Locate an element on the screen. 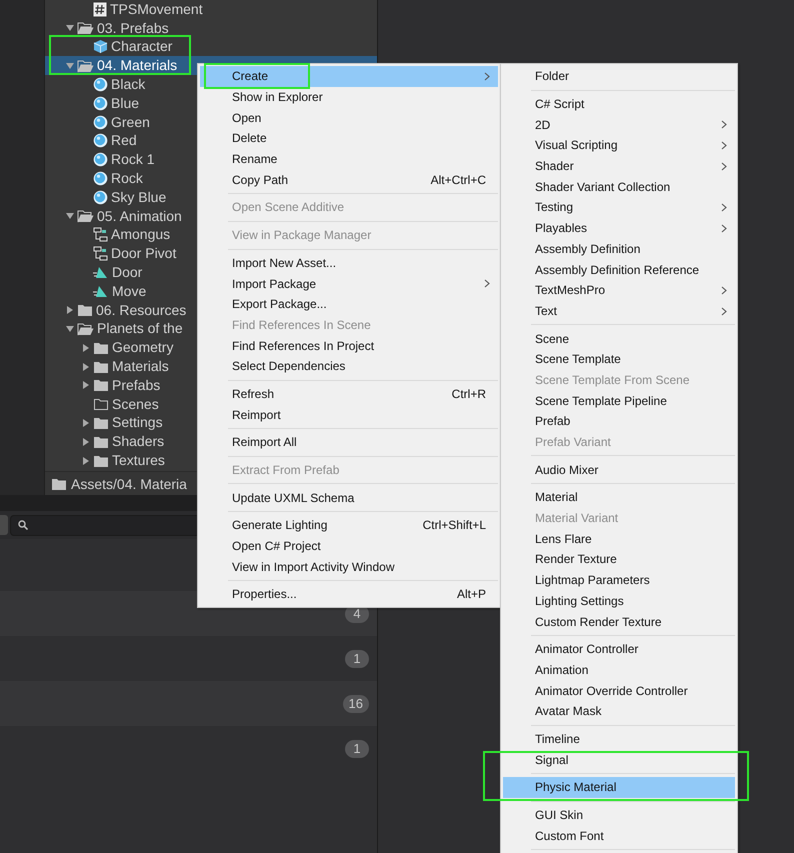 Image resolution: width=794 pixels, height=853 pixels. shortcut-text: Alt+Ctrl+C is located at coordinates (458, 179).